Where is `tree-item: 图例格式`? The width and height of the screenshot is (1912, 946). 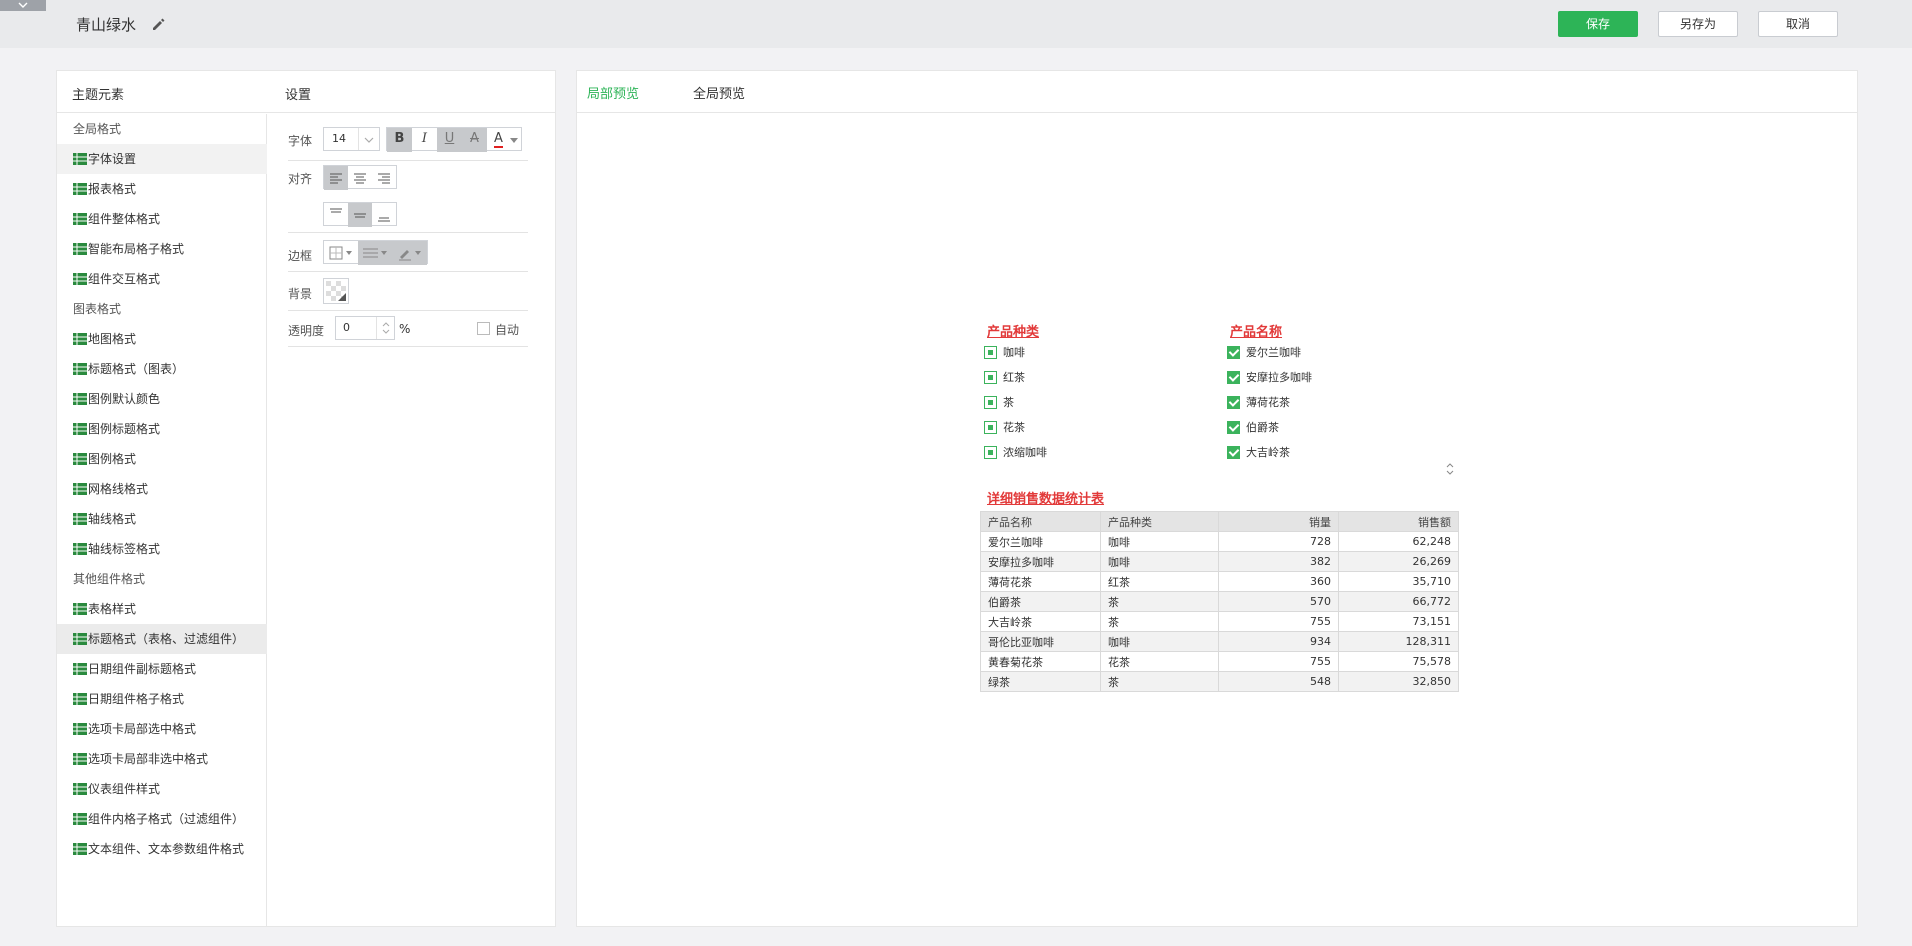 tree-item: 图例格式 is located at coordinates (162, 459).